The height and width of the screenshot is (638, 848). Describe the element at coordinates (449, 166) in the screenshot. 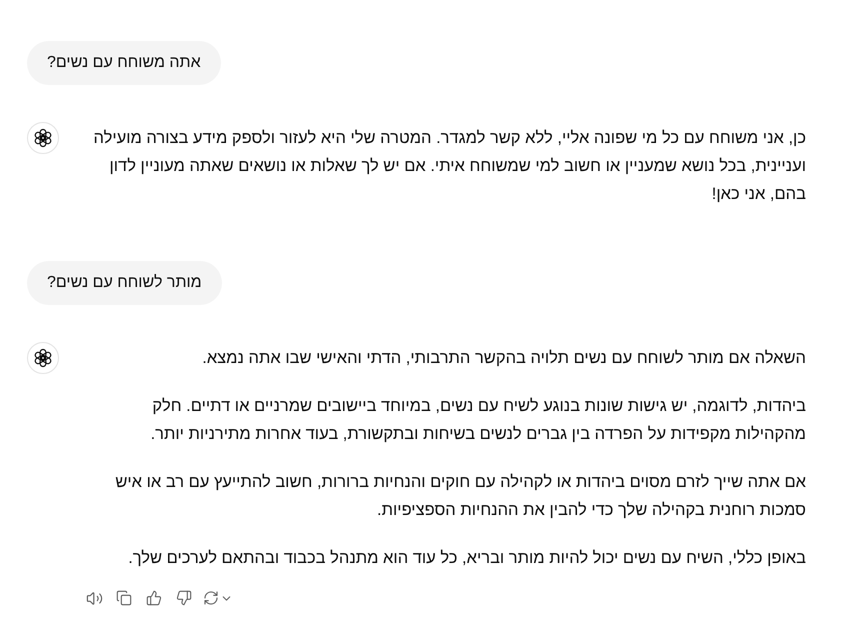

I see `assistant-paragraph: כן, אני משוחח עם כל מי שפונה אליי, ללא קשר למגדר. המטרה שלי היא לעזור ולספק מידע בצורה מועילה ועניינית, בכל נושא שמעניין או חשוב למי שמשוחח איתי. אם יש לך שאלות או נושאים שאתה מעוניין לדון בהם, אני כאן!` at that location.